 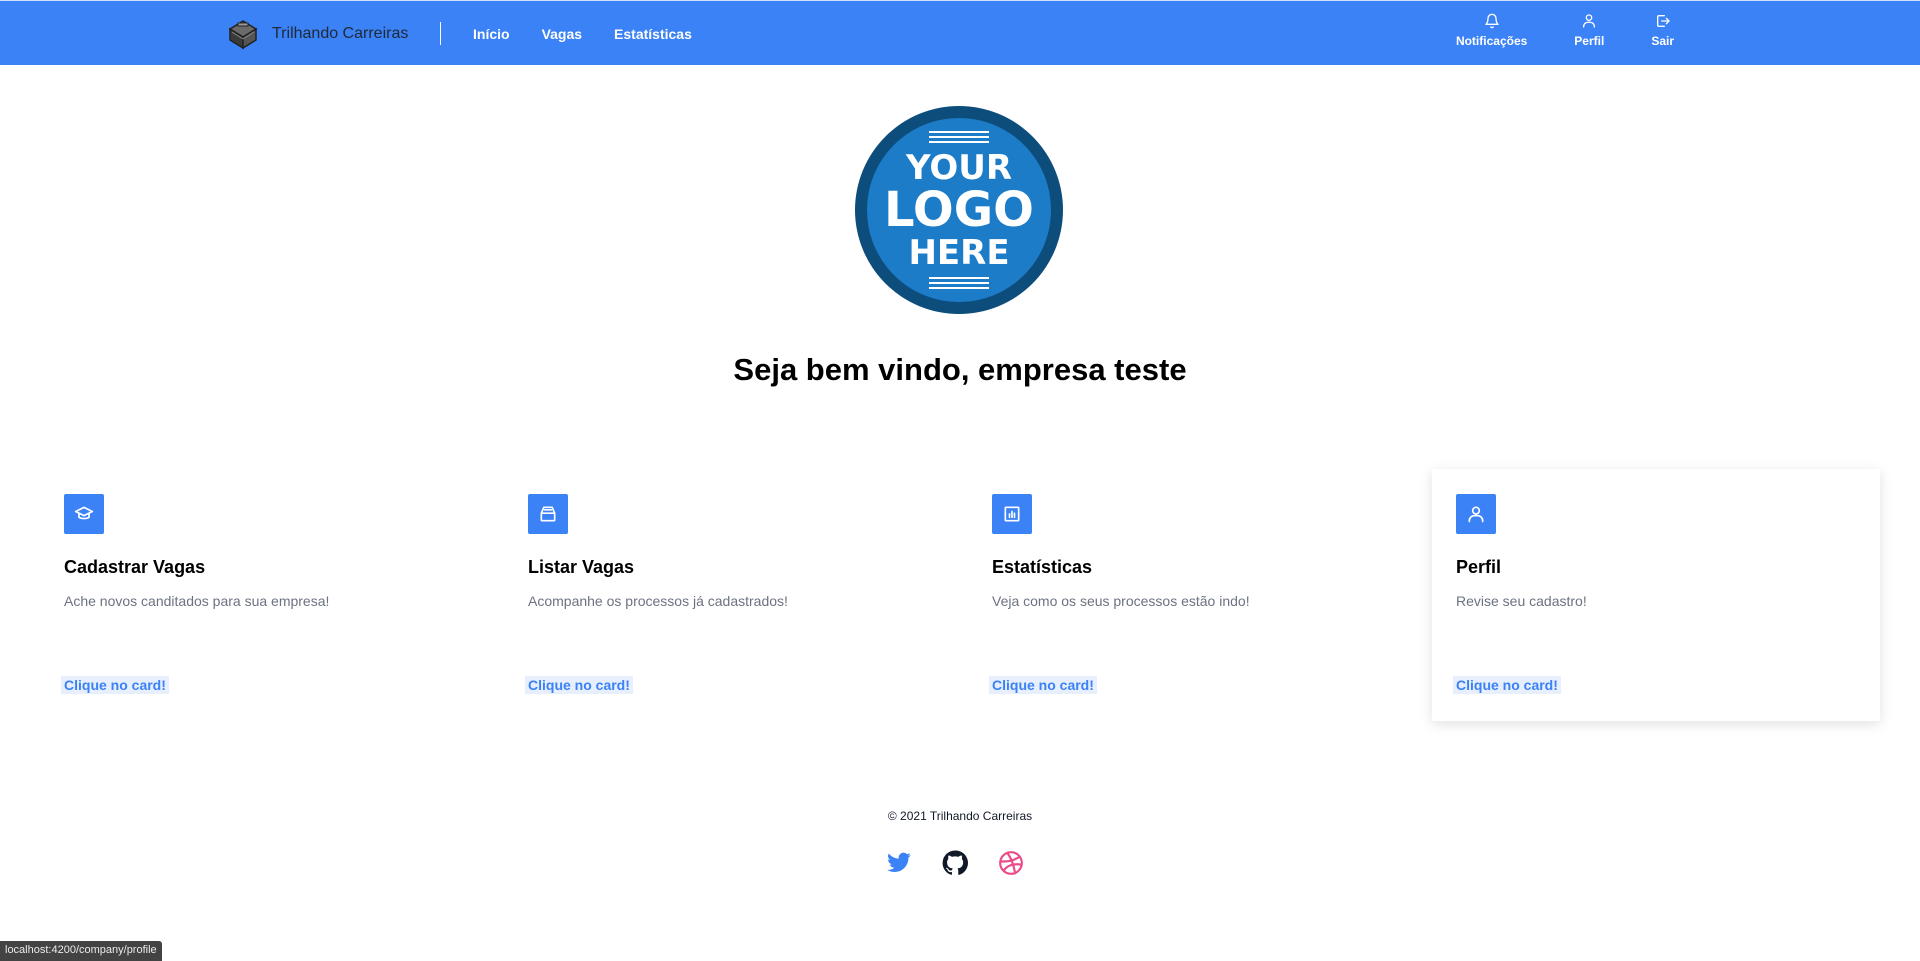 What do you see at coordinates (1479, 567) in the screenshot?
I see `card-title: Perfil` at bounding box center [1479, 567].